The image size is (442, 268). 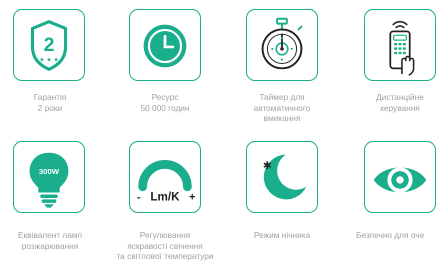 I want to click on bulb-label: Еквівалент ламп розжарювання, so click(x=50, y=240).